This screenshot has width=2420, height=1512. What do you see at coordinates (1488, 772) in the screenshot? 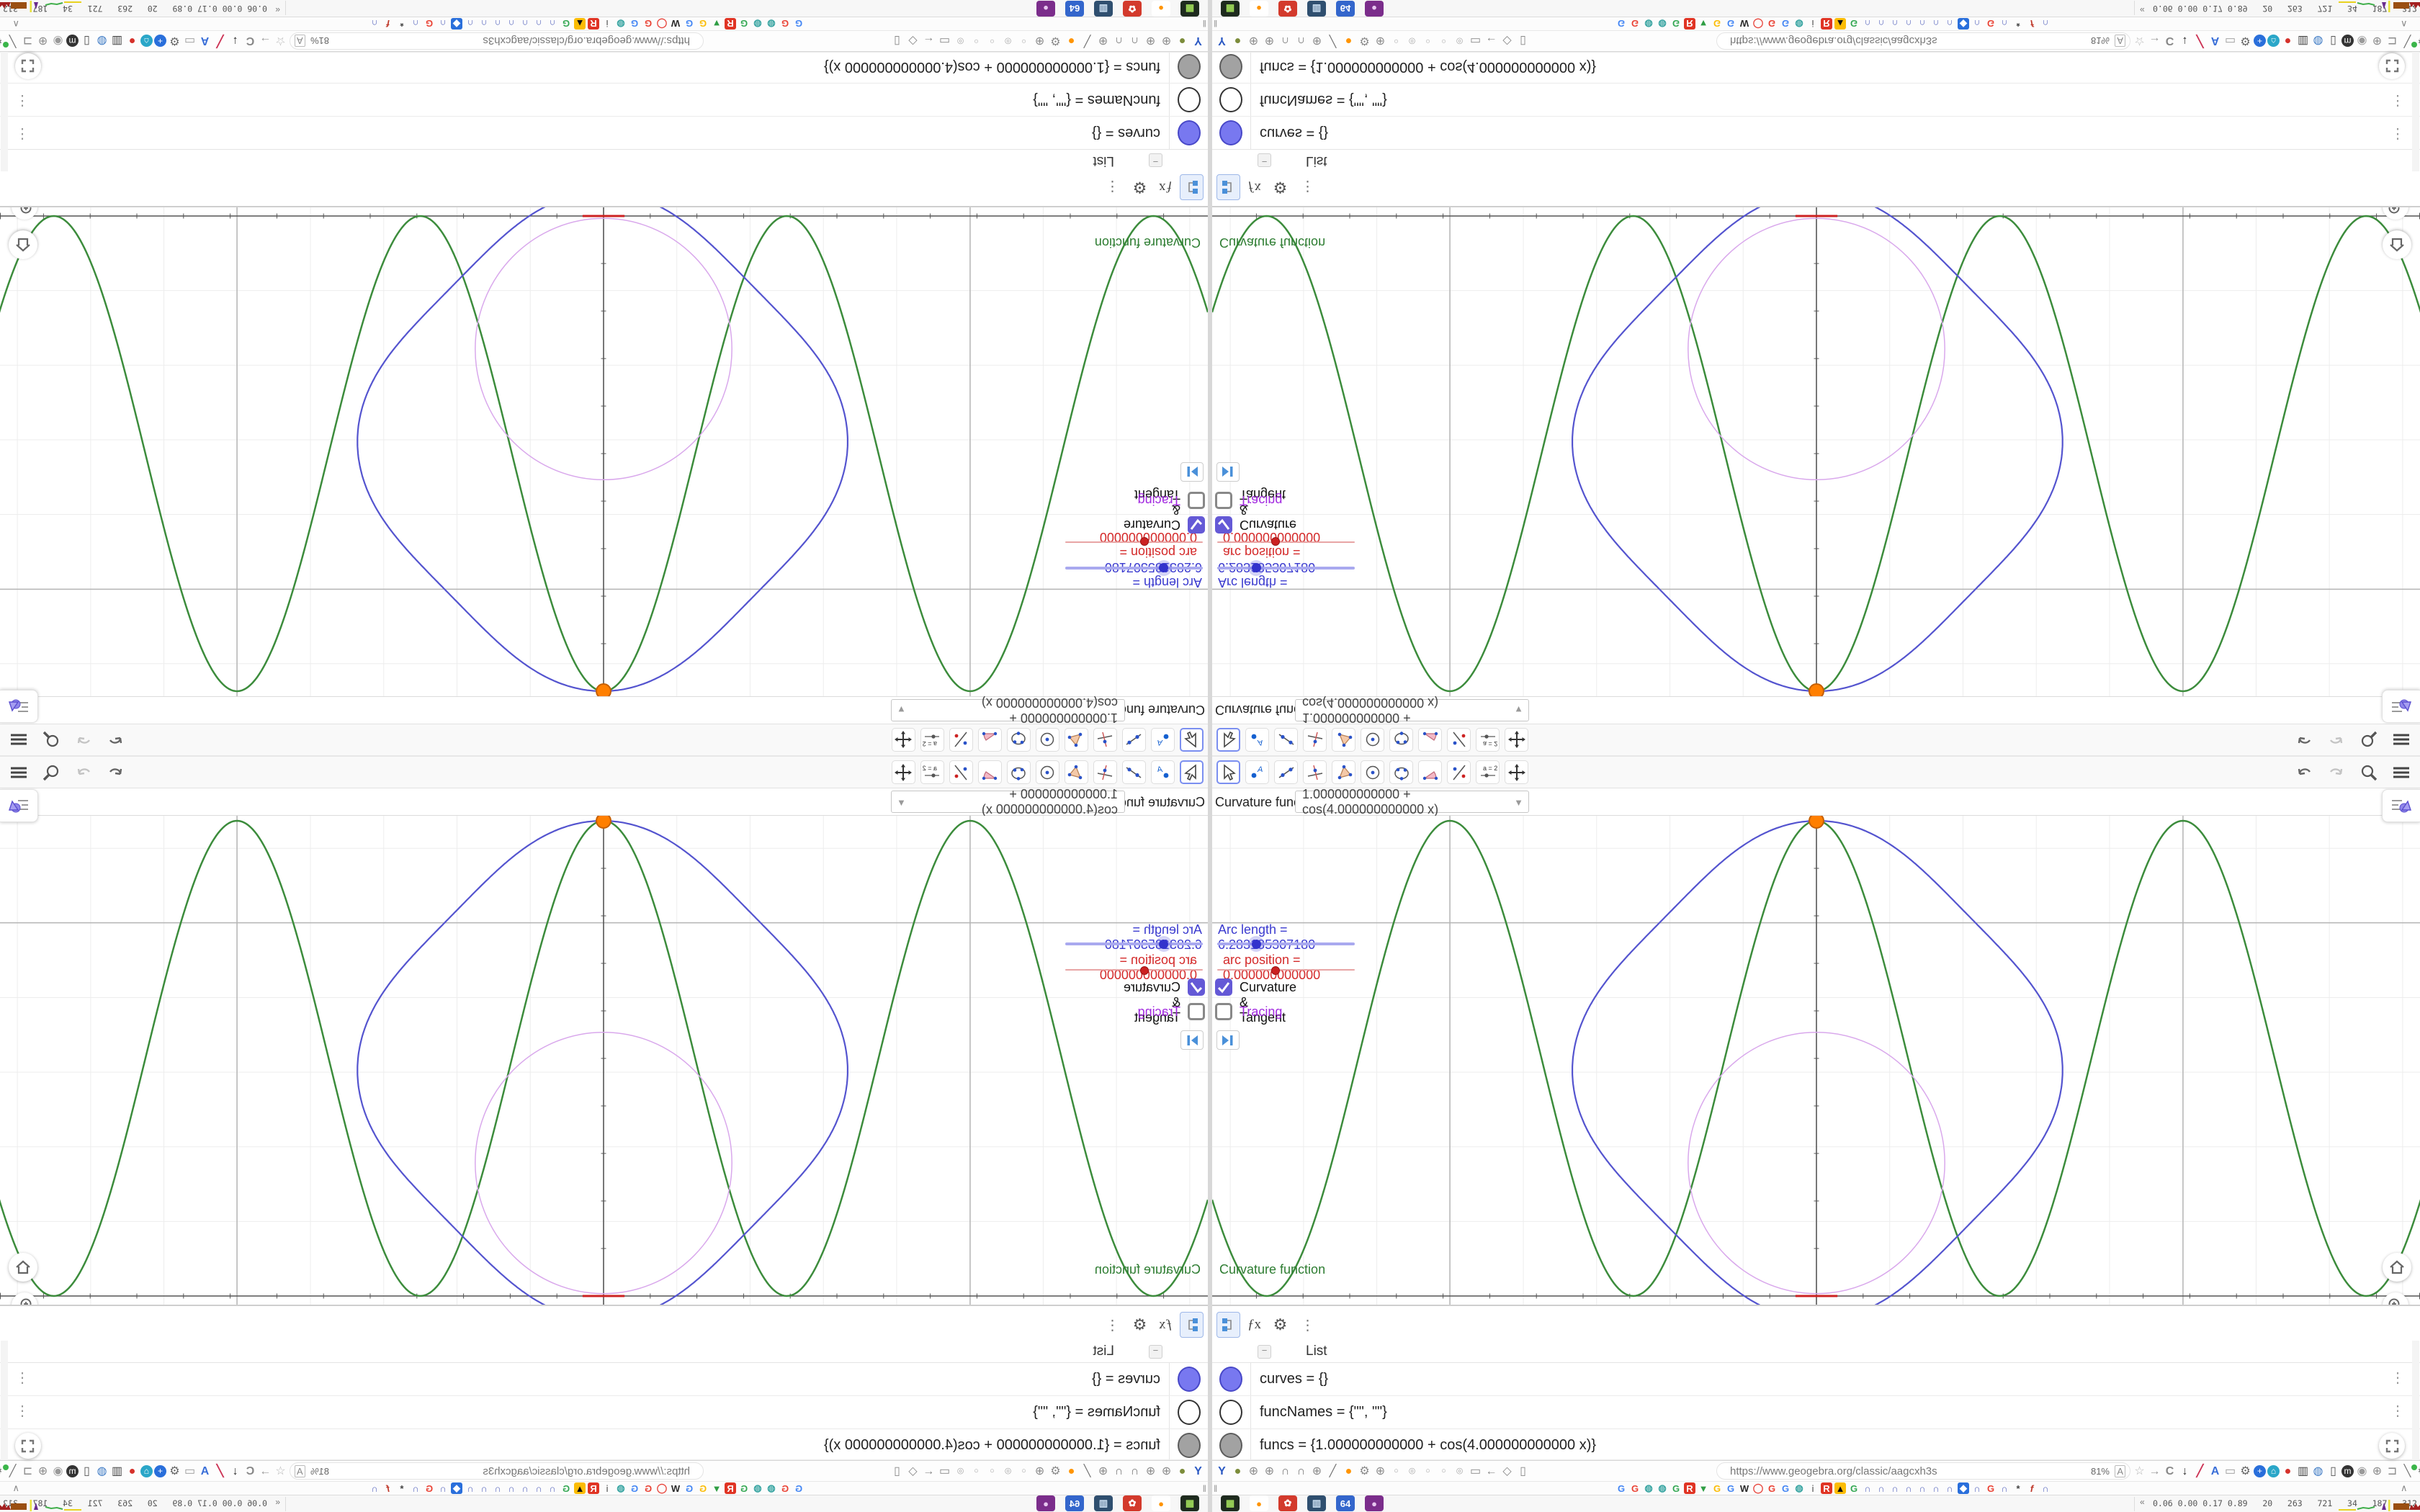
I see `slider-tool: a = 2` at bounding box center [1488, 772].